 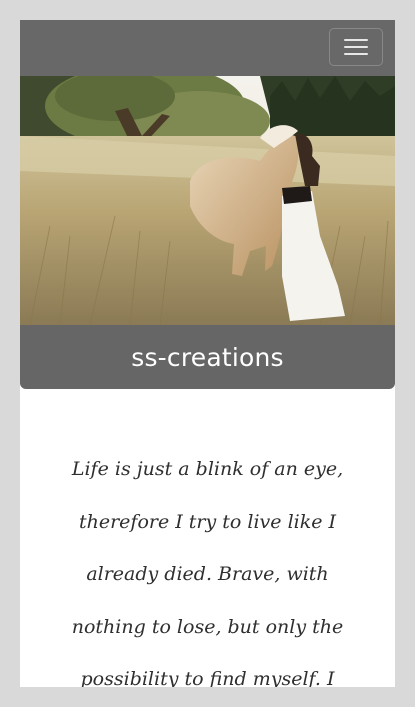 I want to click on navbar, so click(x=207, y=48).